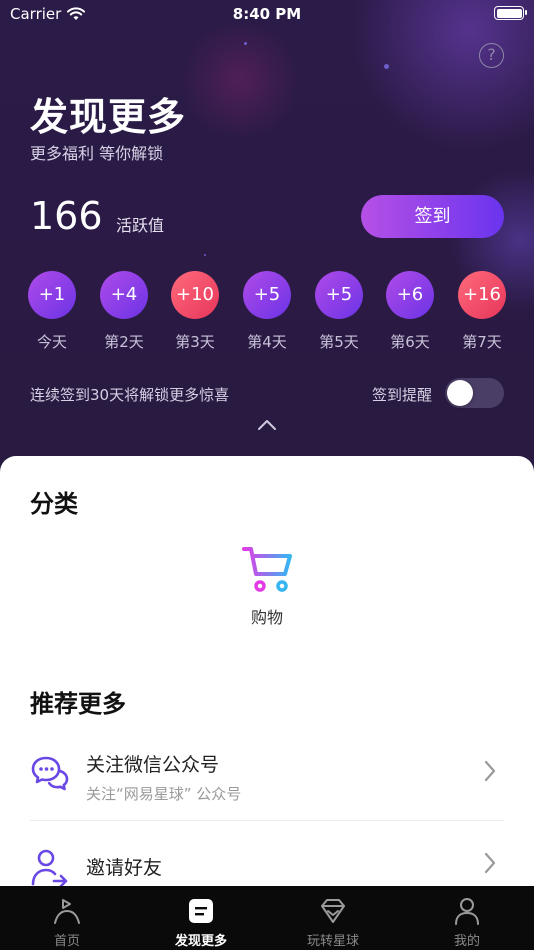 The height and width of the screenshot is (950, 534). What do you see at coordinates (402, 395) in the screenshot?
I see `reminder-label: 签到提醒` at bounding box center [402, 395].